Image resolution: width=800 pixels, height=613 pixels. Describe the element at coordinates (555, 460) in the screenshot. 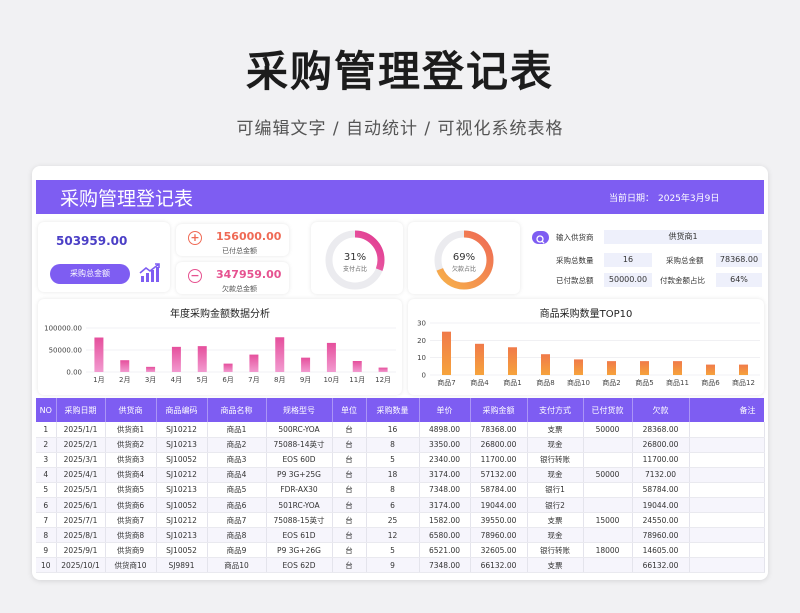

I see `table-cell: 银行转账` at that location.